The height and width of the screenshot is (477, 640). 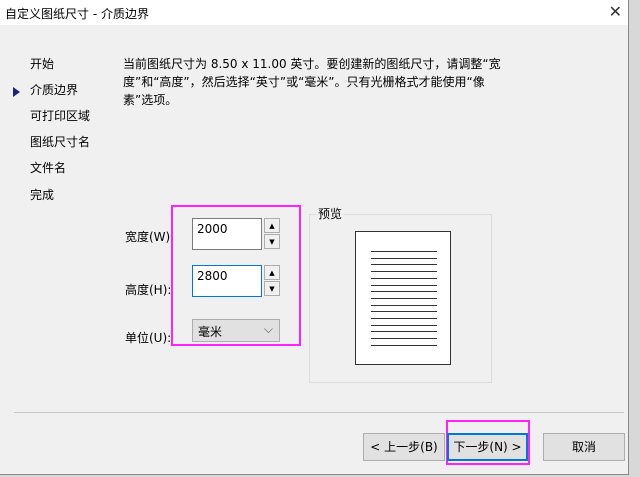 What do you see at coordinates (319, 412) in the screenshot?
I see `divider` at bounding box center [319, 412].